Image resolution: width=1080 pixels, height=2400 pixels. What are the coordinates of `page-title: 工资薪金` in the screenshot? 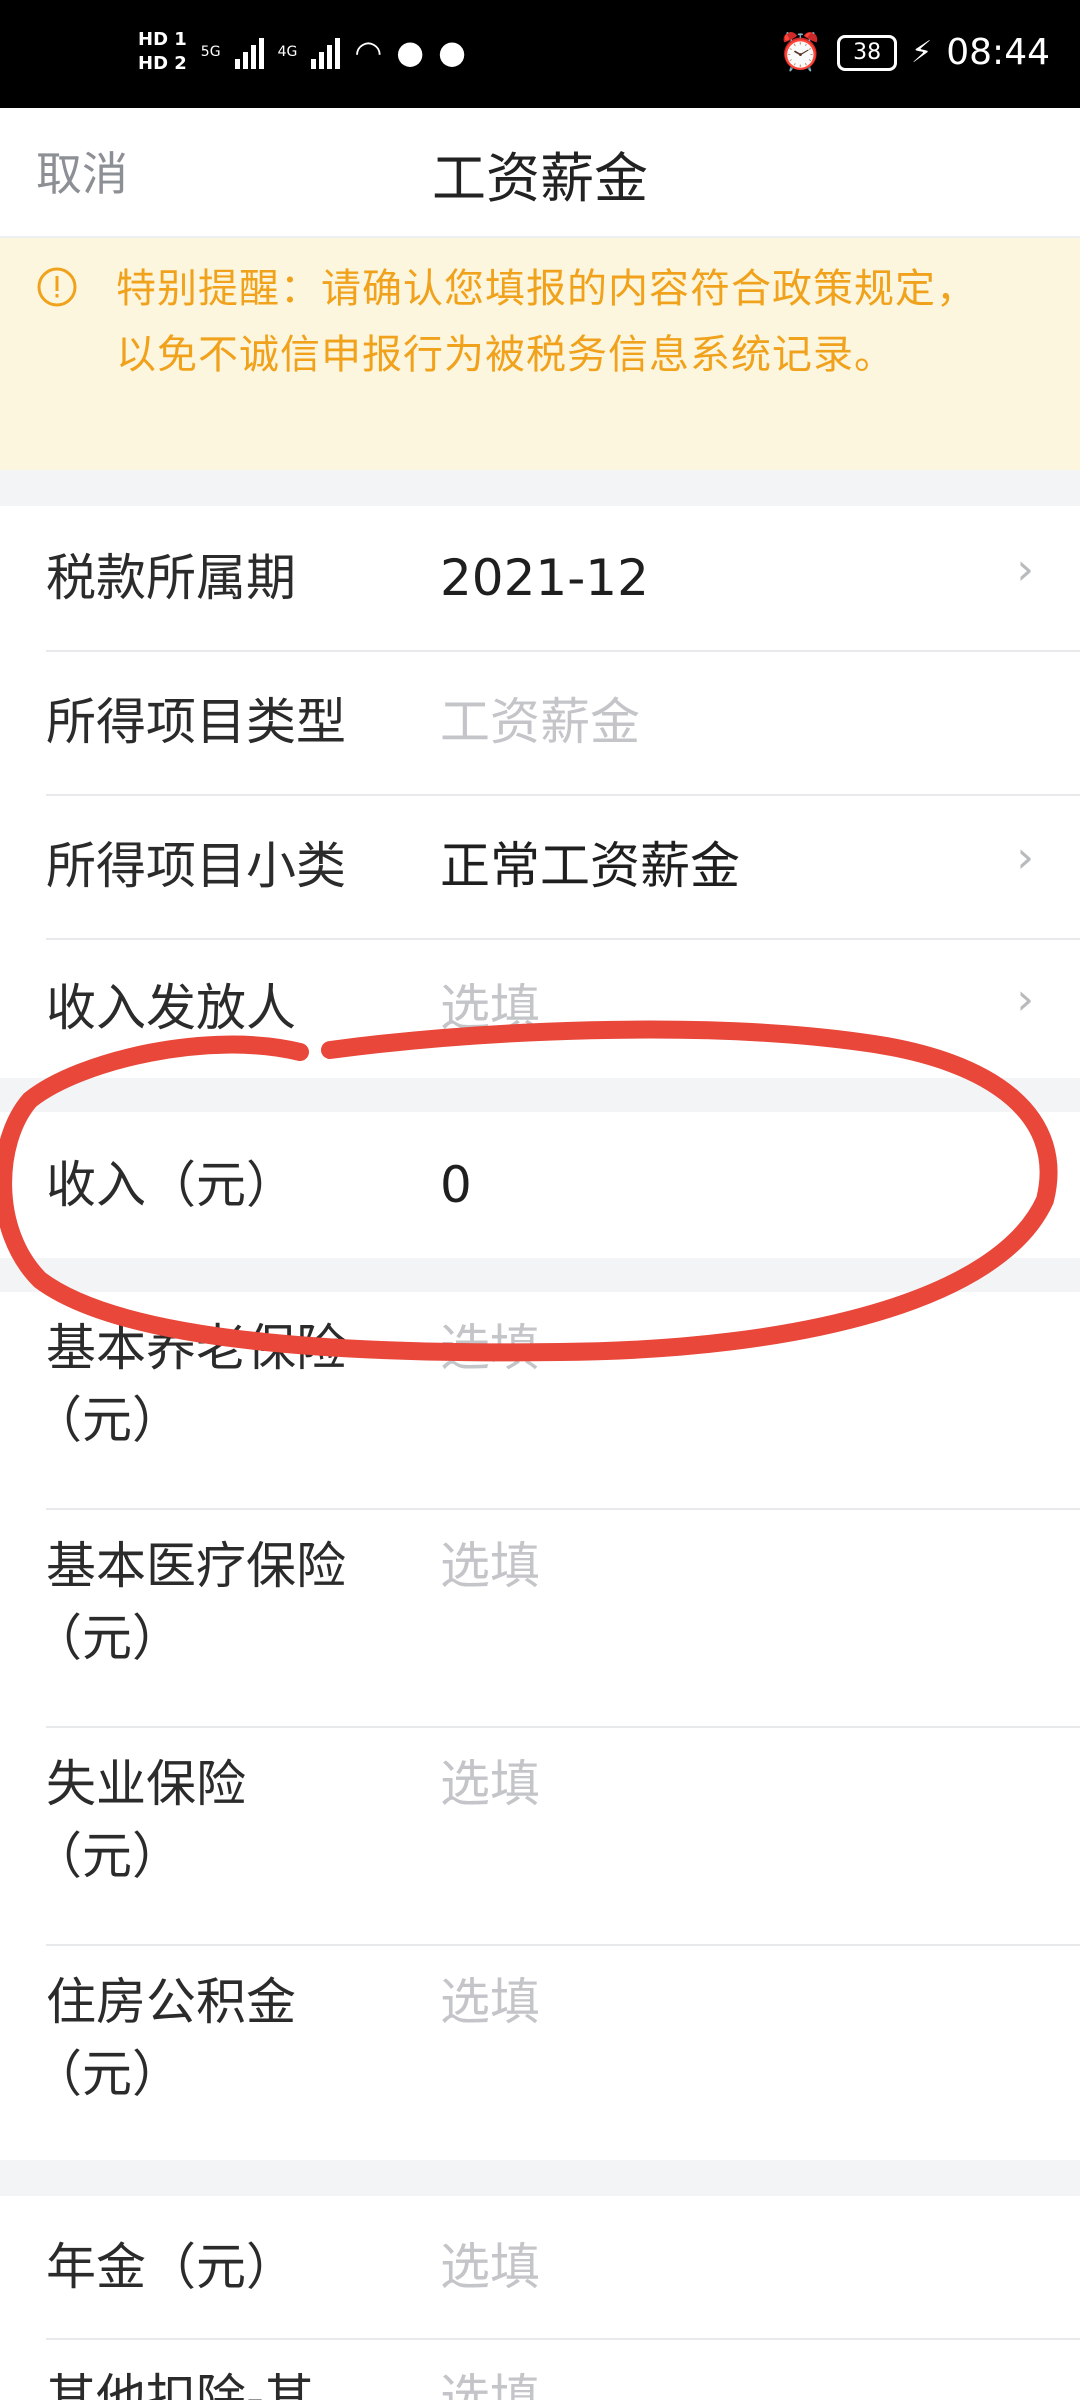 It's located at (540, 178).